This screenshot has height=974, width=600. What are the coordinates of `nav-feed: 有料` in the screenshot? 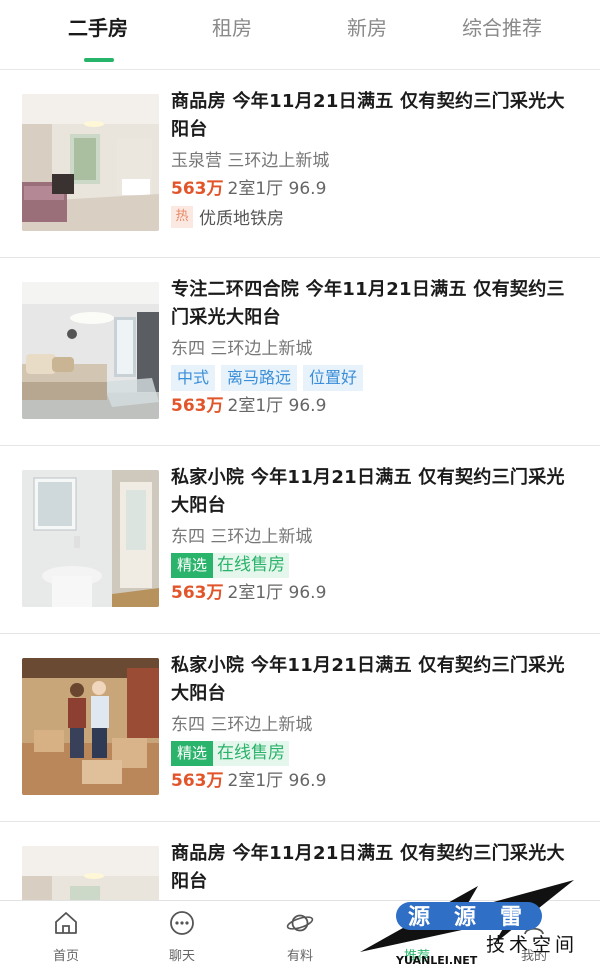 It's located at (300, 936).